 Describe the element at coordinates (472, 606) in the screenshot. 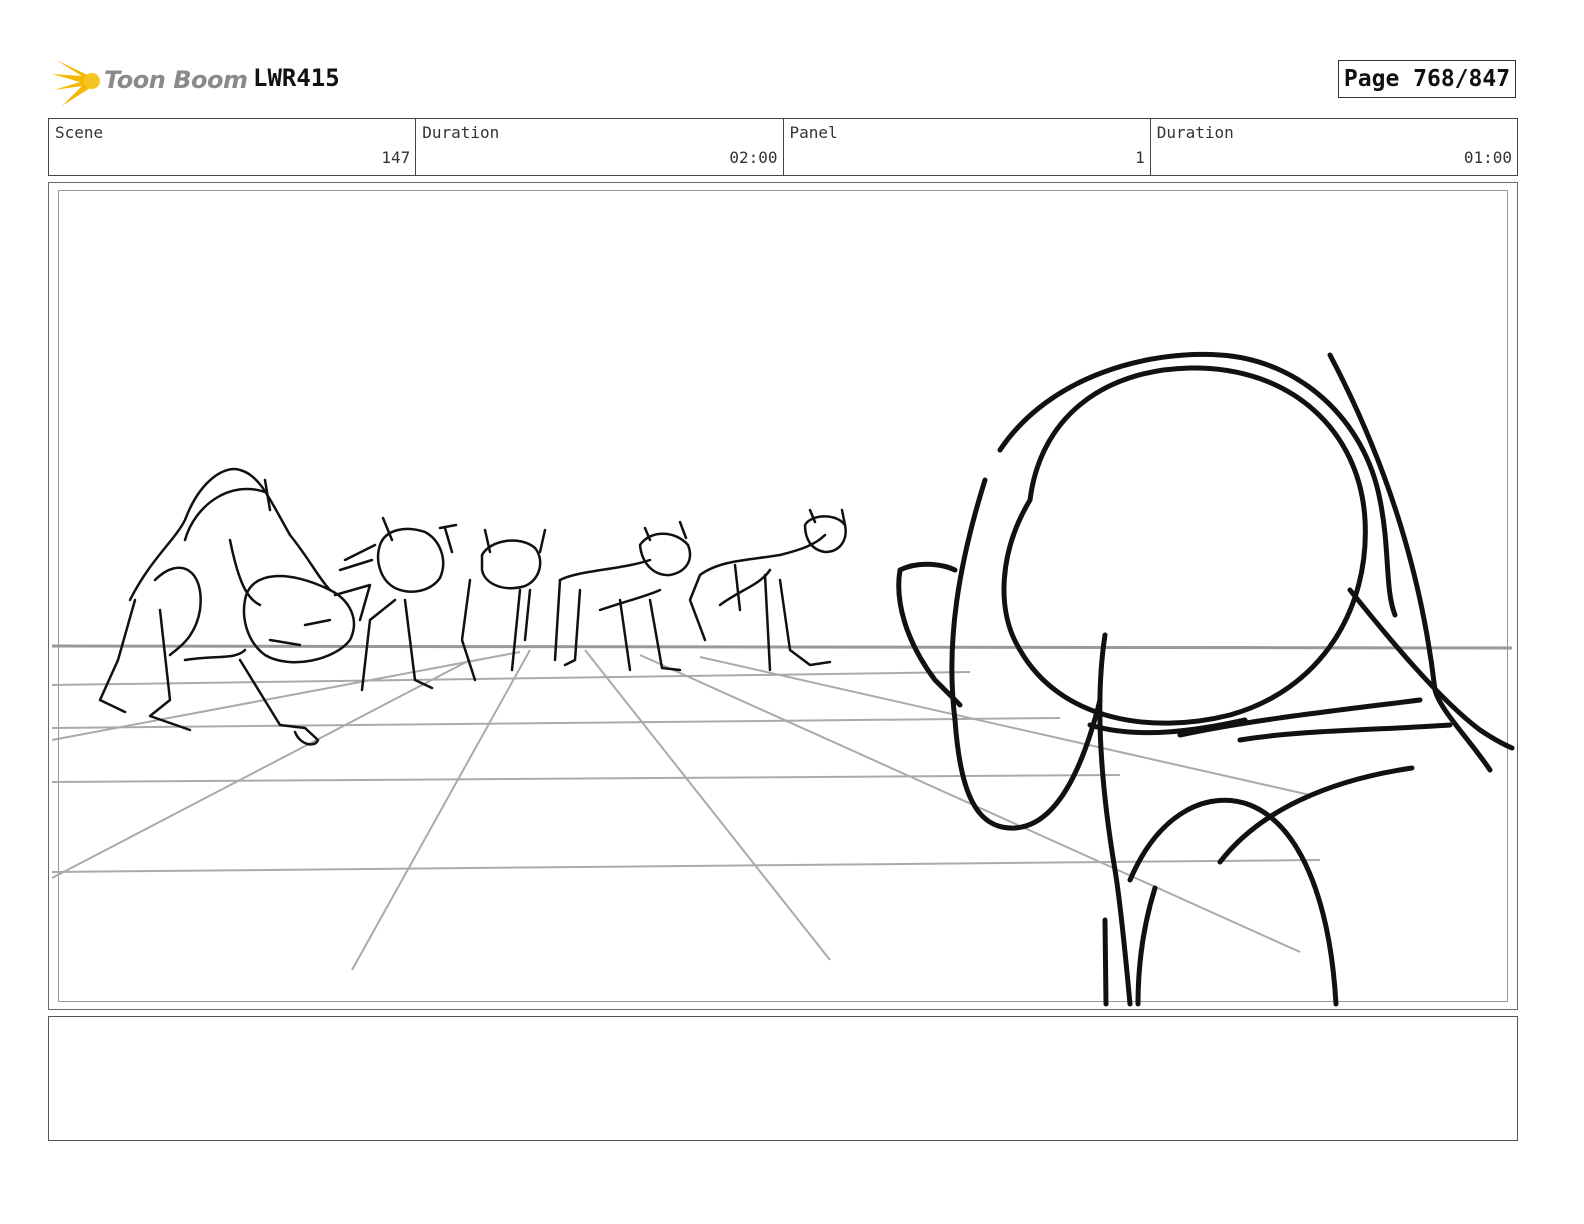

I see `cat-pack-sketch` at that location.